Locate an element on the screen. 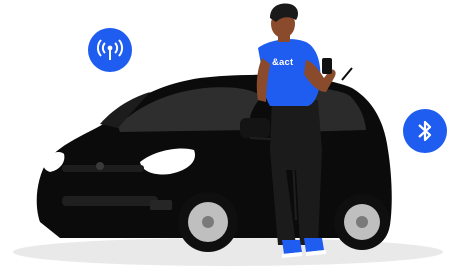 The image size is (450, 270). shirt-logo-text: &act is located at coordinates (283, 62).